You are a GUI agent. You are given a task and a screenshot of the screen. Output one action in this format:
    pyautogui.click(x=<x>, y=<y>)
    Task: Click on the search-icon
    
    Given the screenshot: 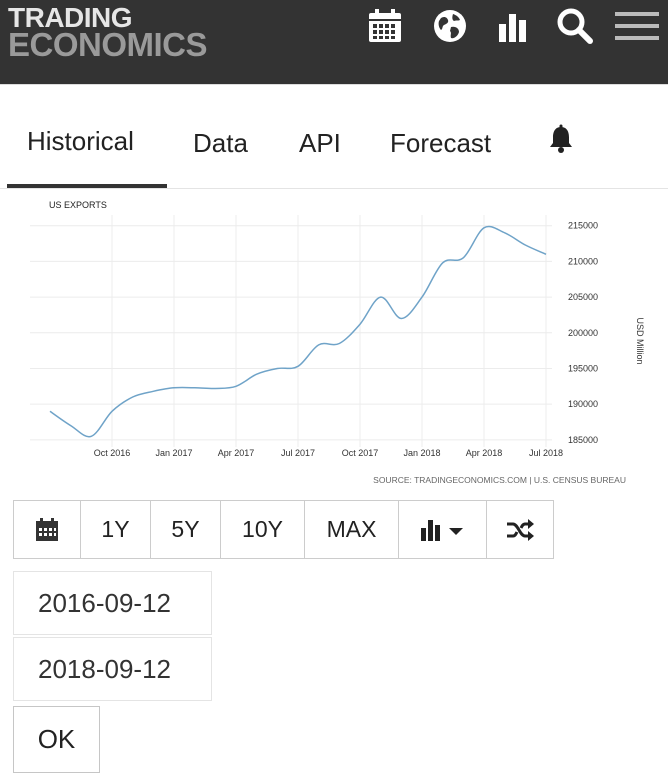 What is the action you would take?
    pyautogui.click(x=575, y=26)
    